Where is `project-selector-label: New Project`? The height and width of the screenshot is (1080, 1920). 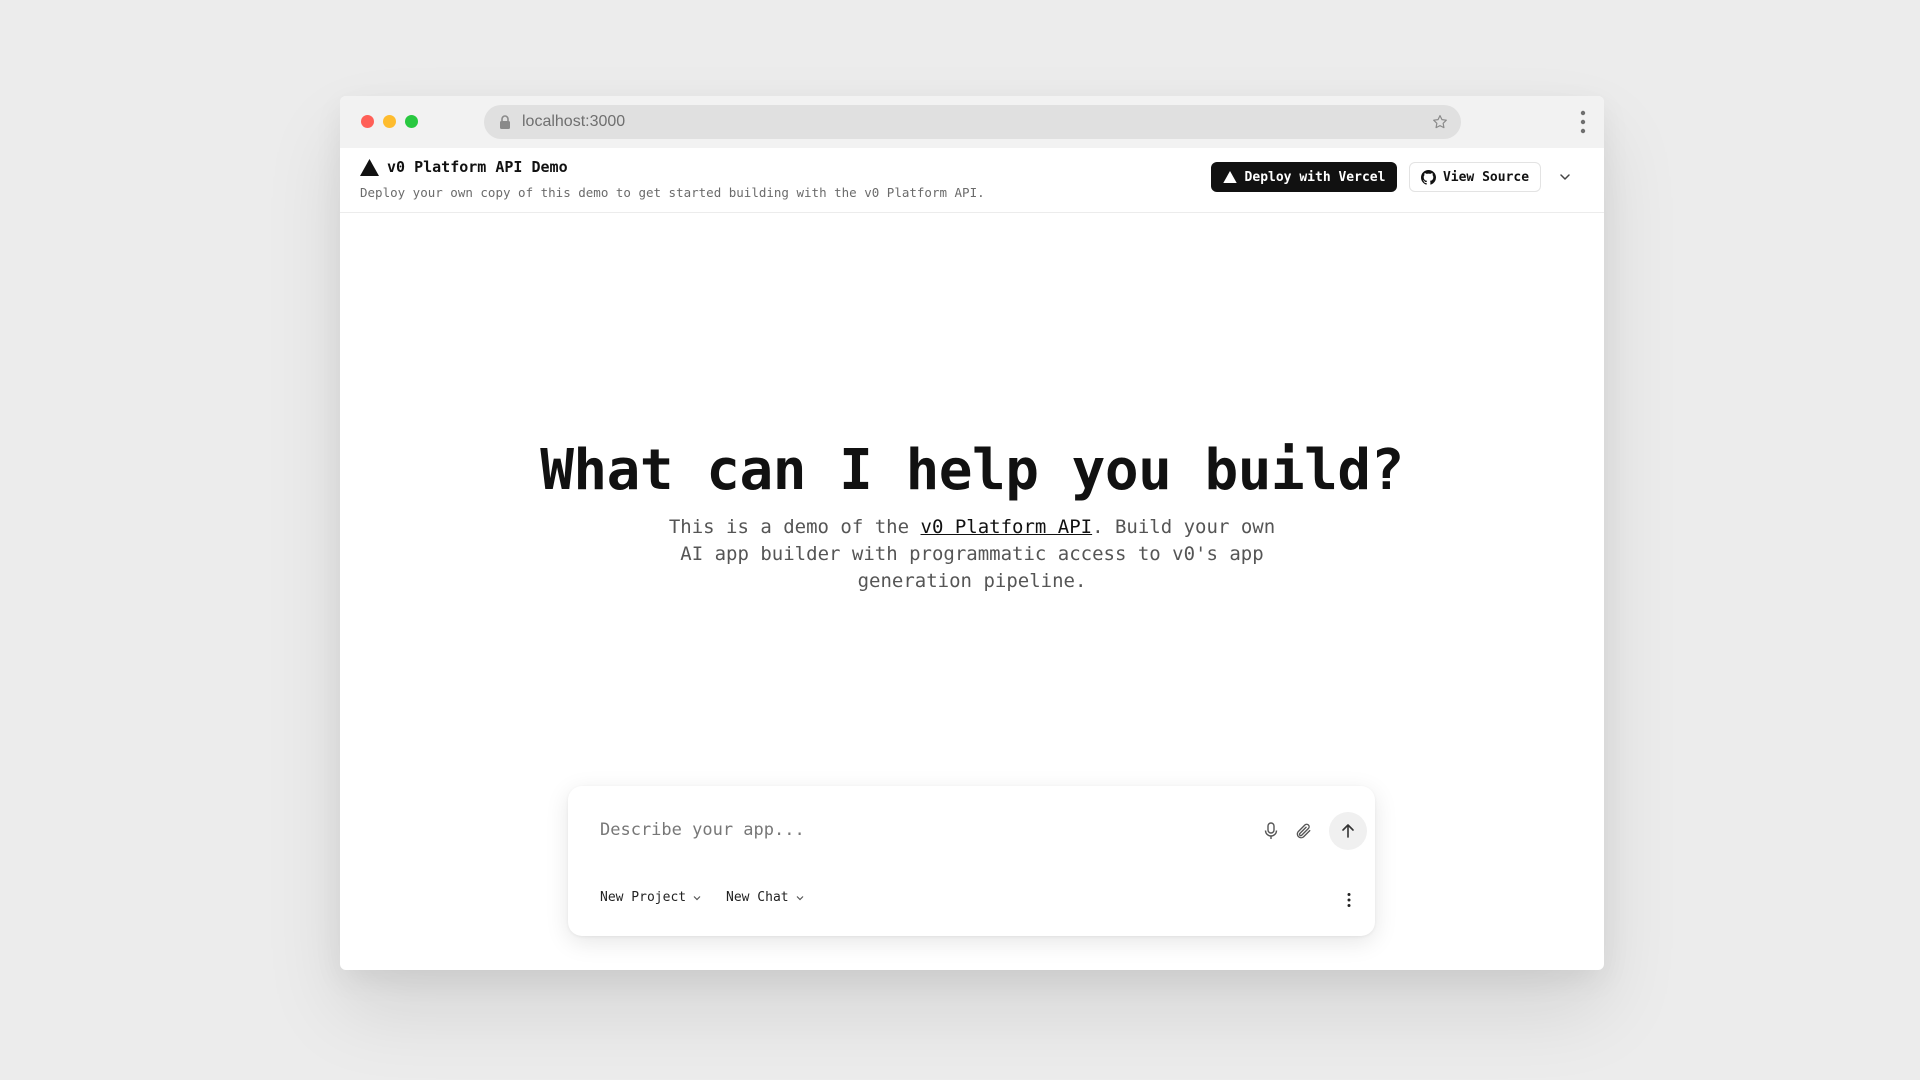 project-selector-label: New Project is located at coordinates (643, 897).